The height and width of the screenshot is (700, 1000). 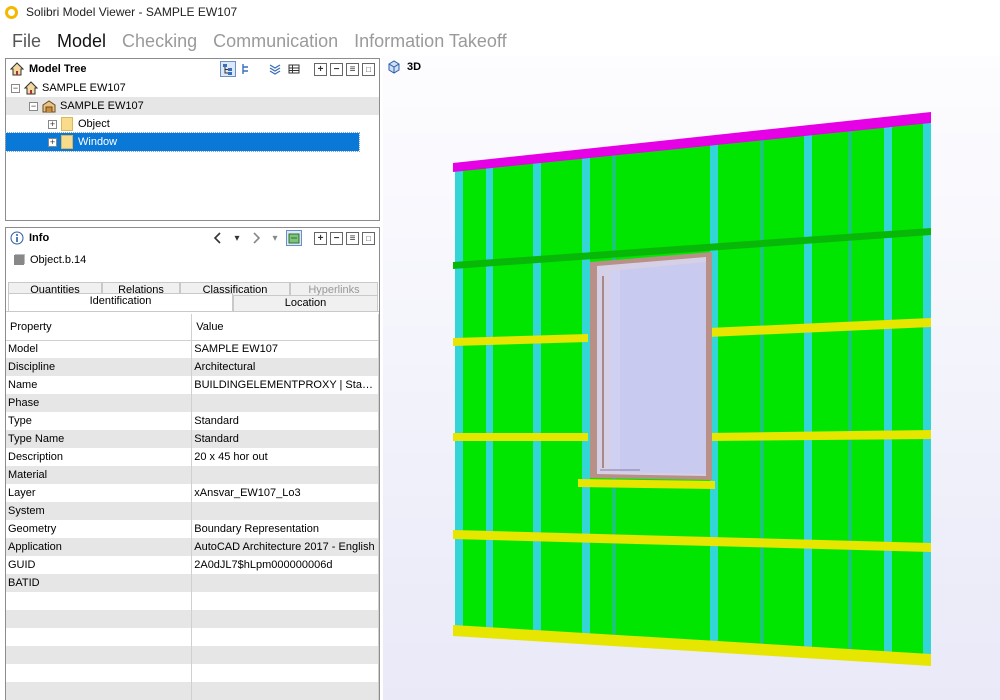 What do you see at coordinates (67, 142) in the screenshot?
I see `folder-icon` at bounding box center [67, 142].